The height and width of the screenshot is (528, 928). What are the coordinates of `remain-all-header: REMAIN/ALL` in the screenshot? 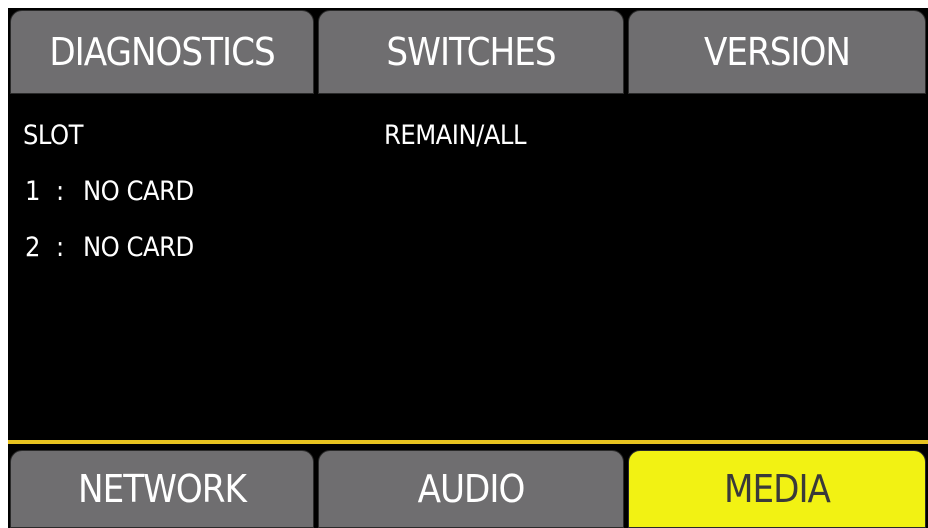 It's located at (455, 135).